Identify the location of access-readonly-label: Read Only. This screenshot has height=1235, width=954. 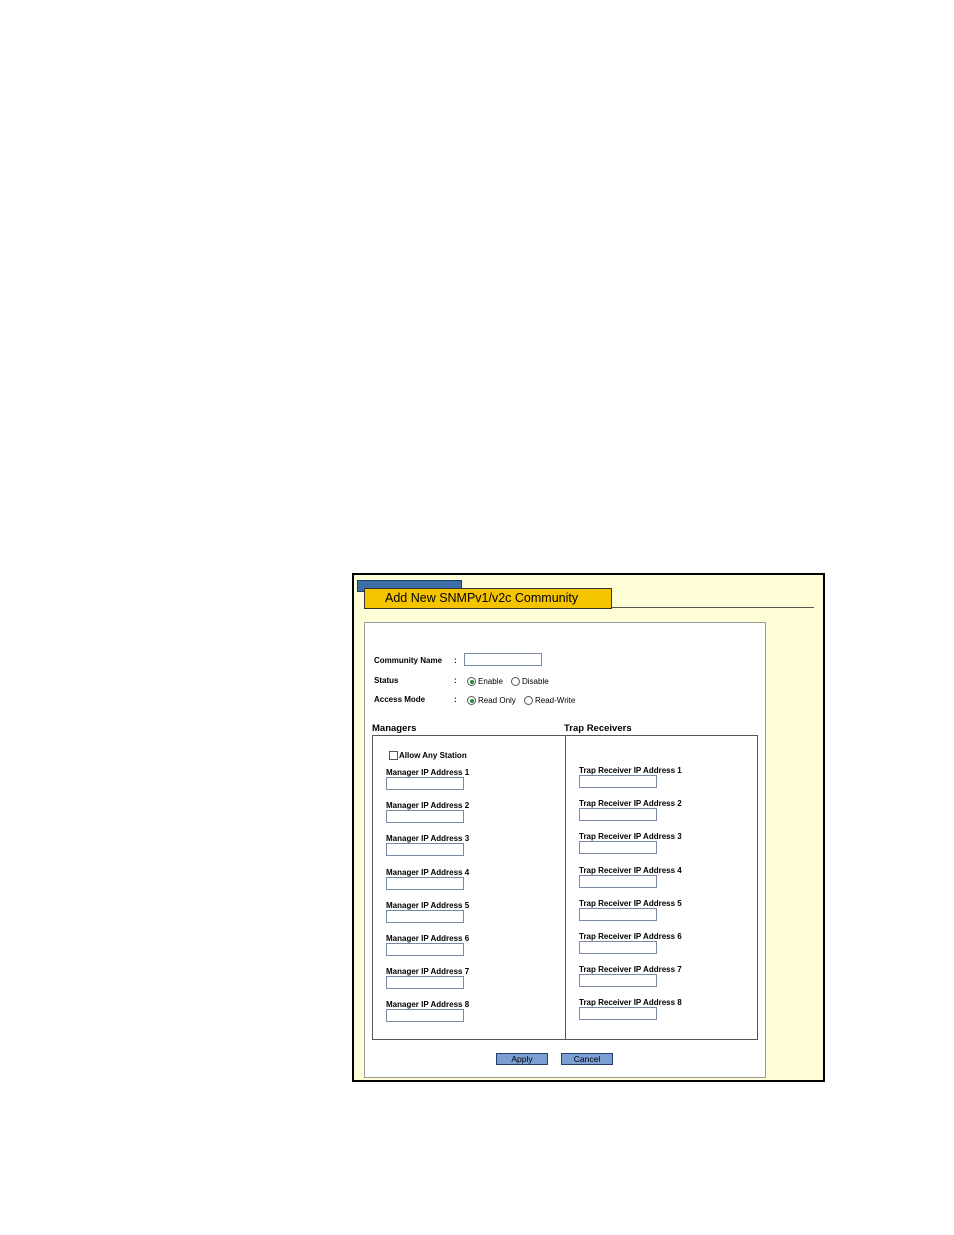
(497, 700).